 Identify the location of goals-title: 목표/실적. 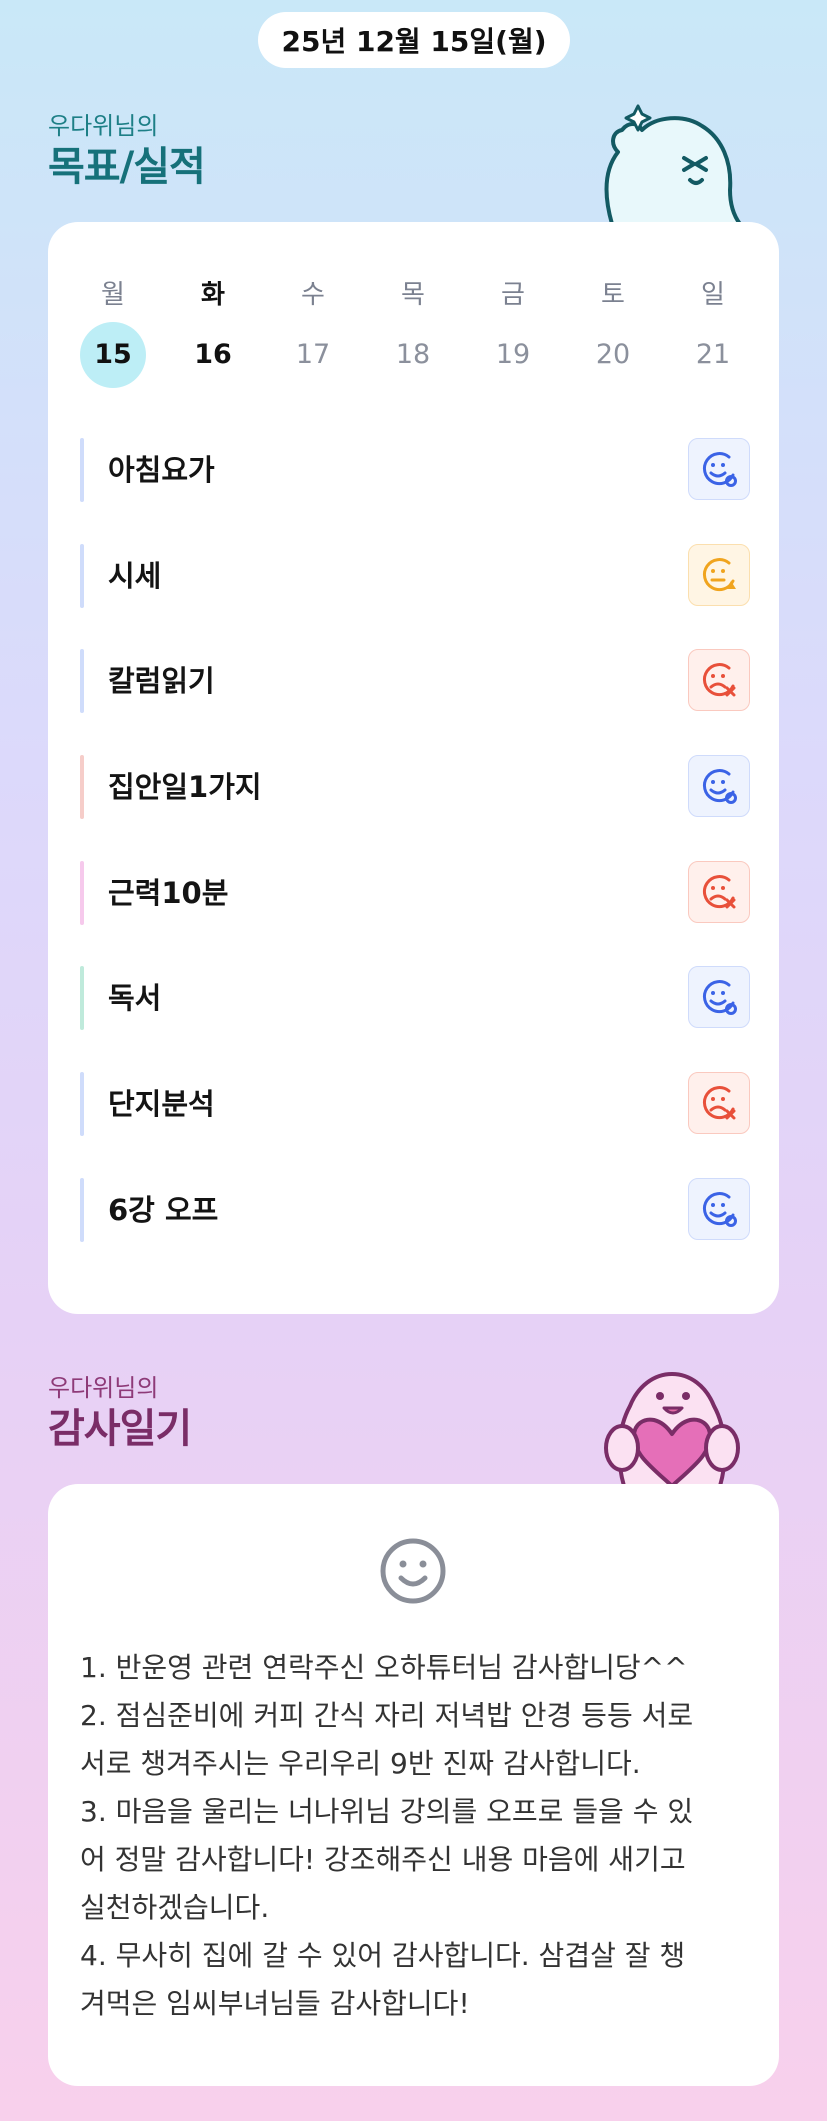
(127, 167).